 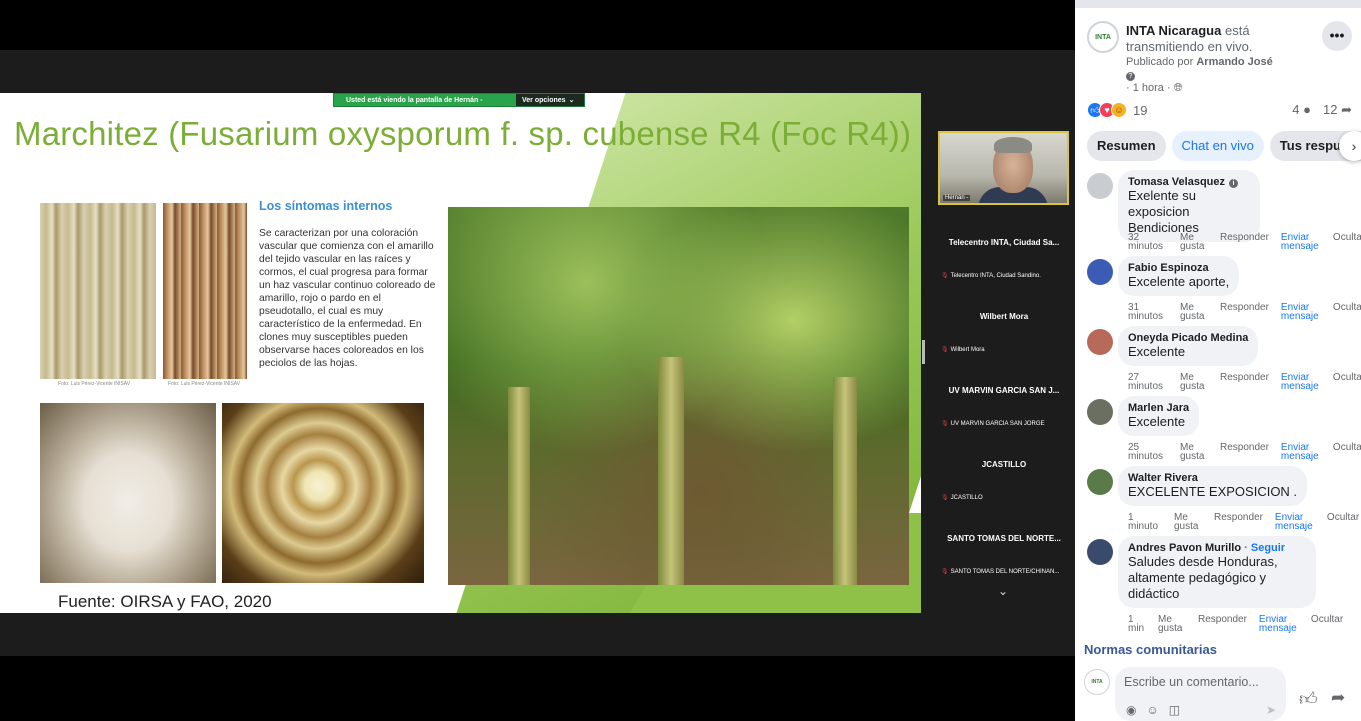 I want to click on info-icon: i, so click(x=1234, y=183).